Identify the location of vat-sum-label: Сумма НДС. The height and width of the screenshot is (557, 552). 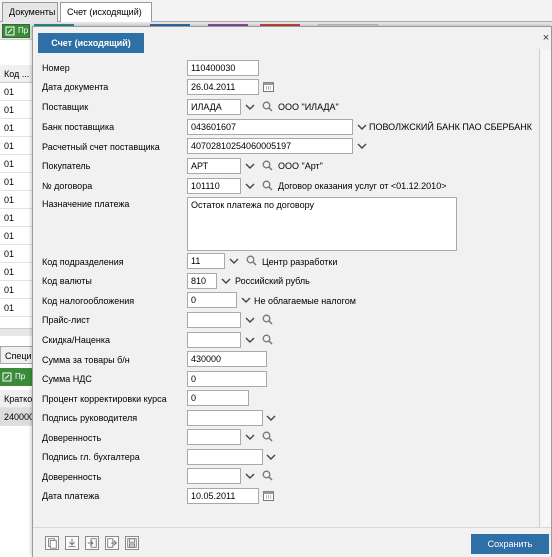
(67, 379).